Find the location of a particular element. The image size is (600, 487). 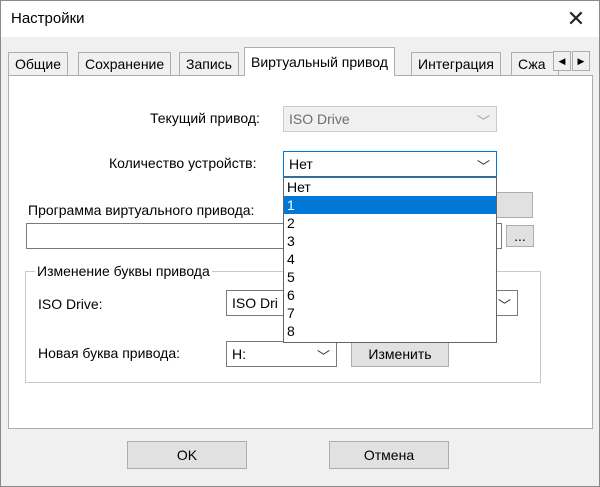

close-button: ✕ is located at coordinates (576, 19).